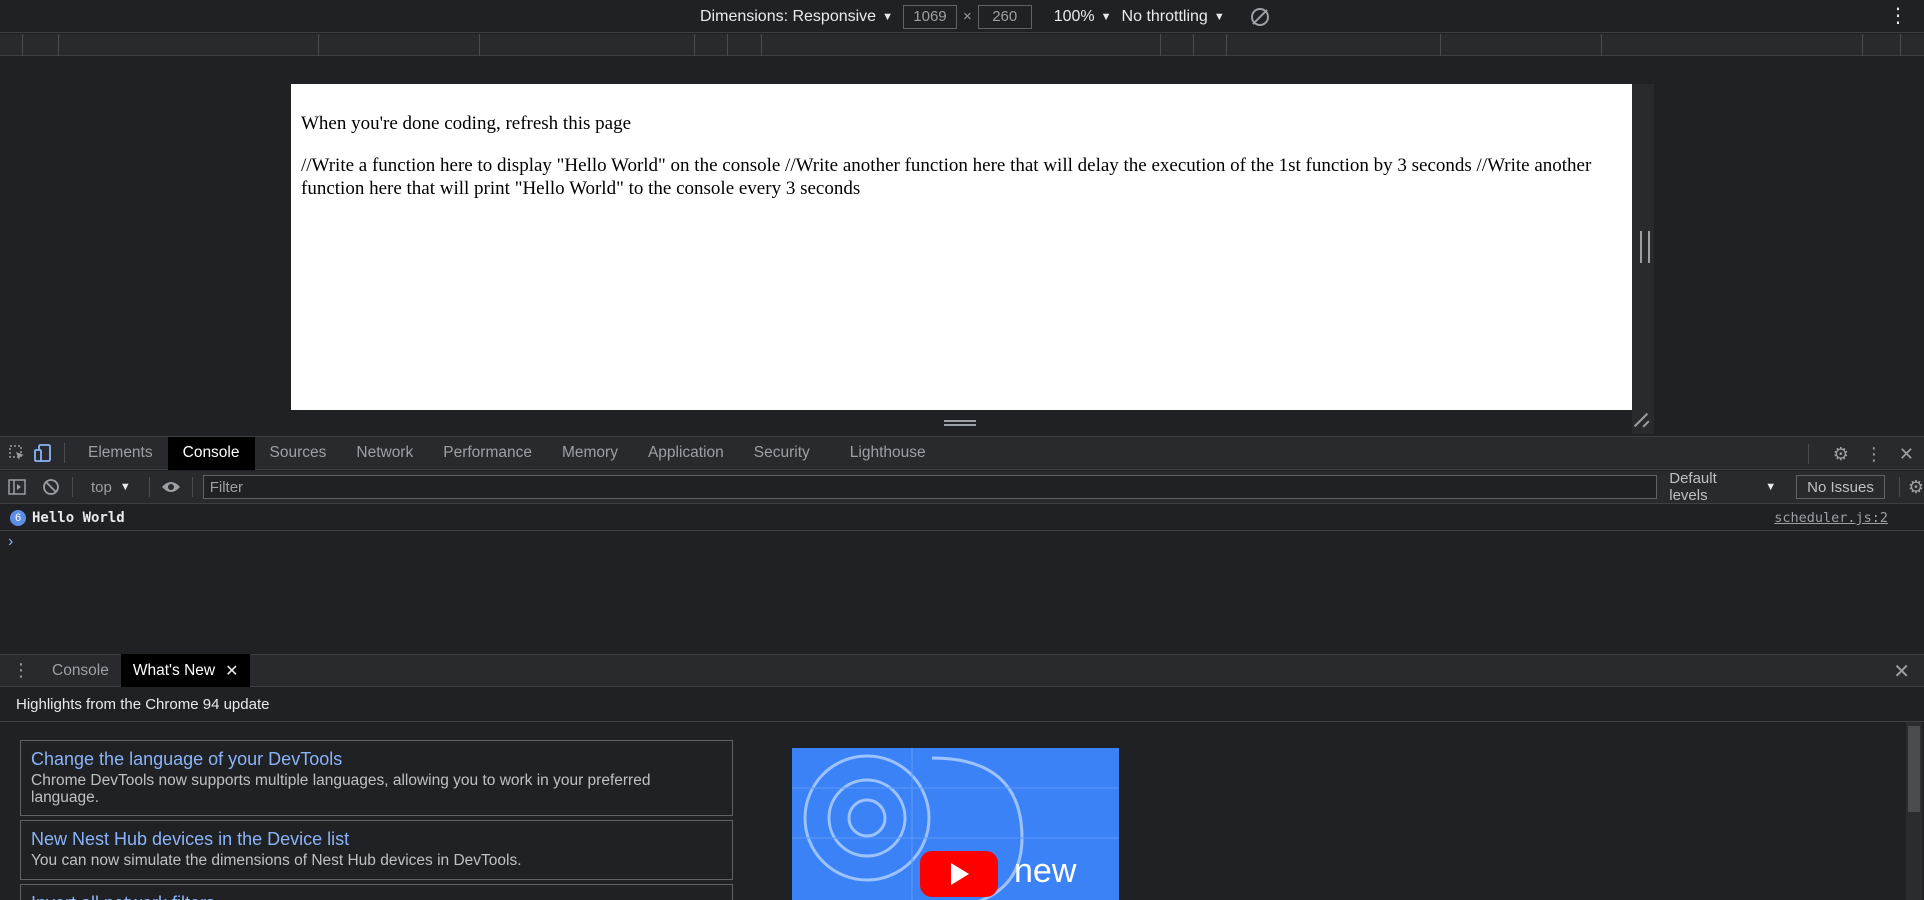 The height and width of the screenshot is (900, 1924). What do you see at coordinates (10, 542) in the screenshot?
I see `console-prompt-chevron-icon: ›` at bounding box center [10, 542].